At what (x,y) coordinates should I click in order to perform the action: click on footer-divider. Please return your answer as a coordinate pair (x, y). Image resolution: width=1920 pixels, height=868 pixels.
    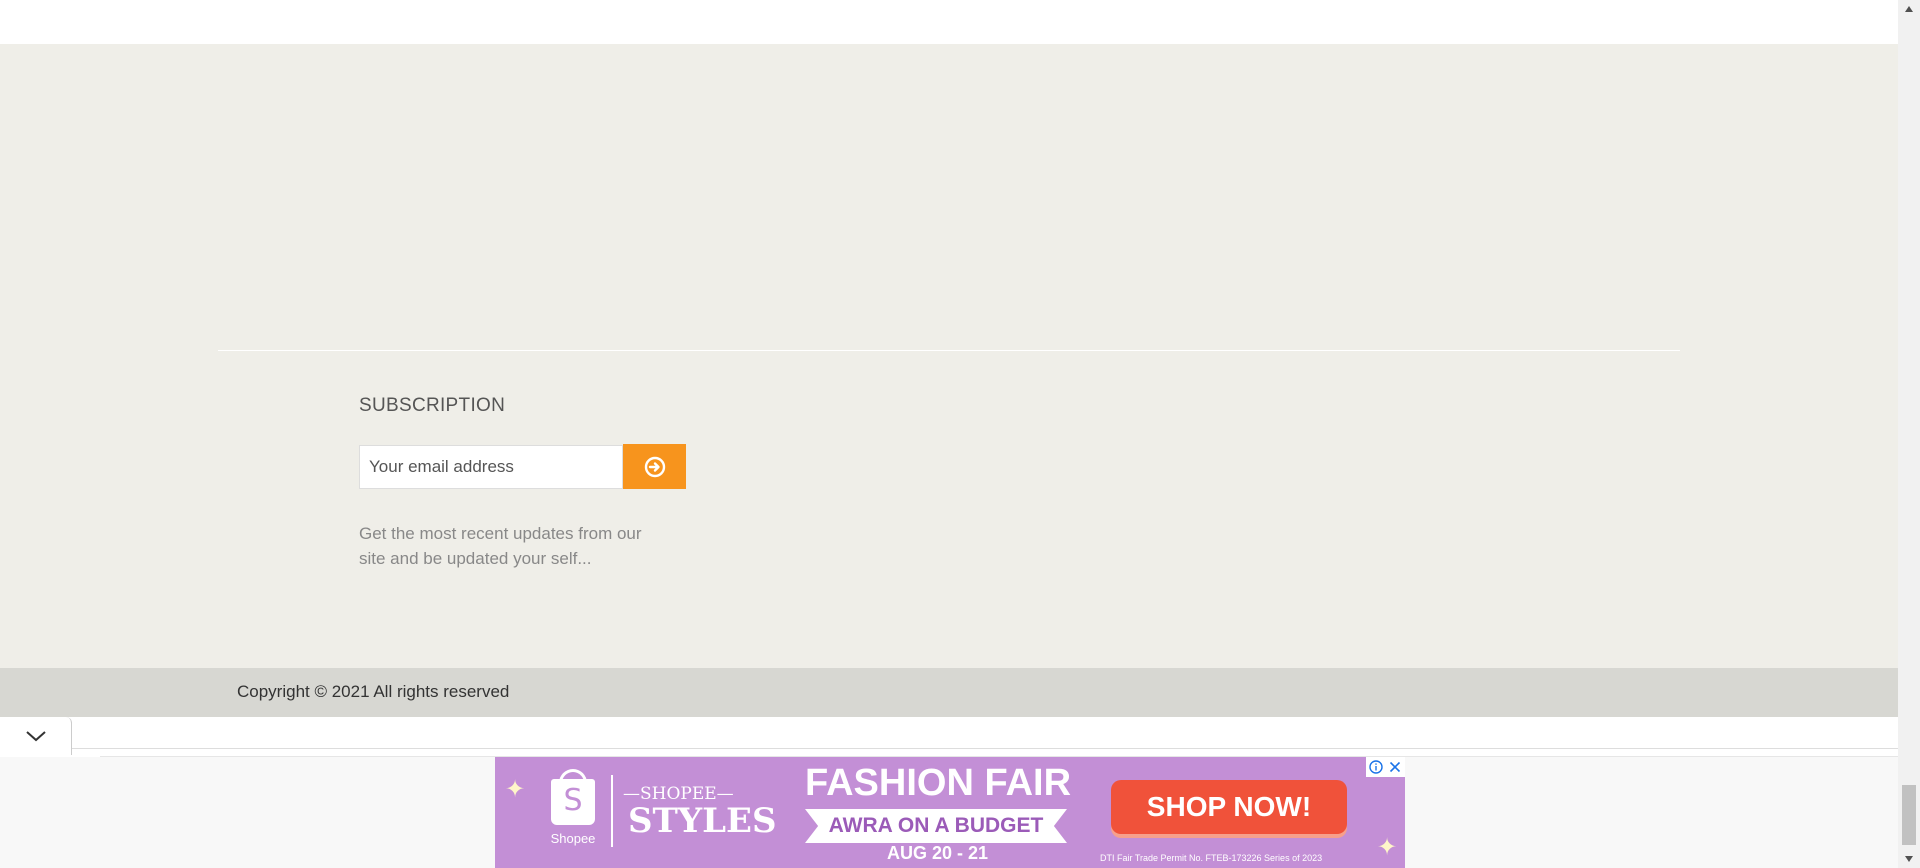
    Looking at the image, I should click on (949, 350).